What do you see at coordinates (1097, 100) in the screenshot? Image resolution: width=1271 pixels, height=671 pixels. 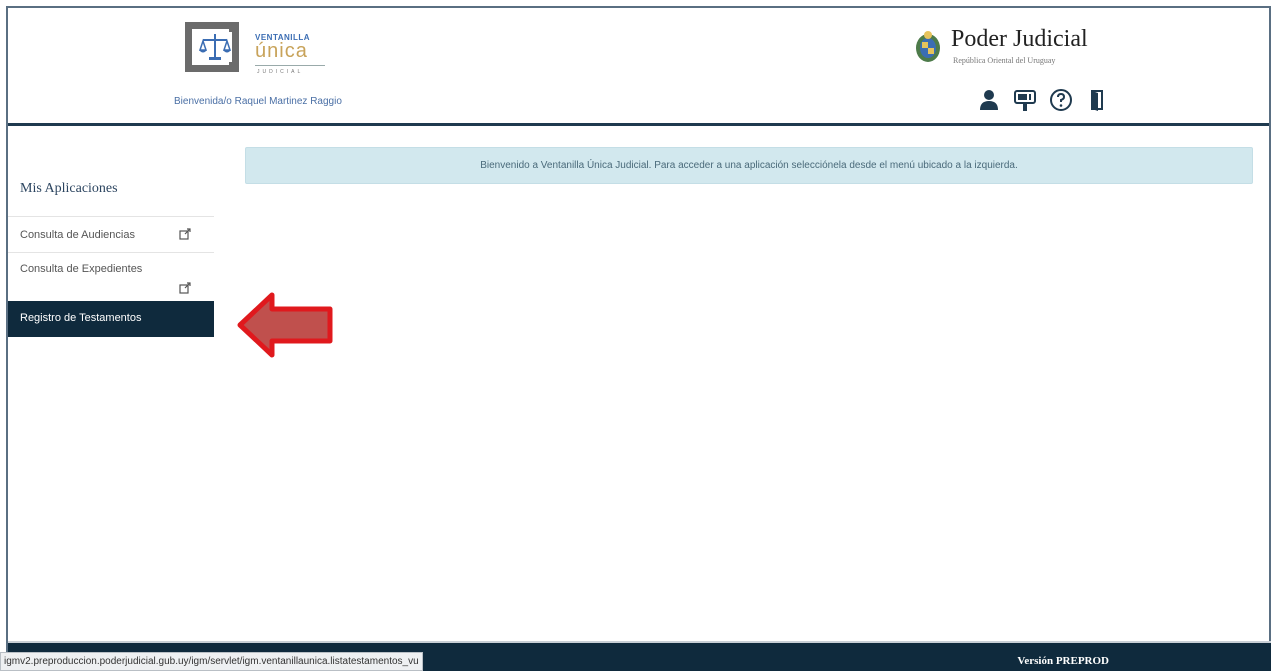 I see `logout-door-icon` at bounding box center [1097, 100].